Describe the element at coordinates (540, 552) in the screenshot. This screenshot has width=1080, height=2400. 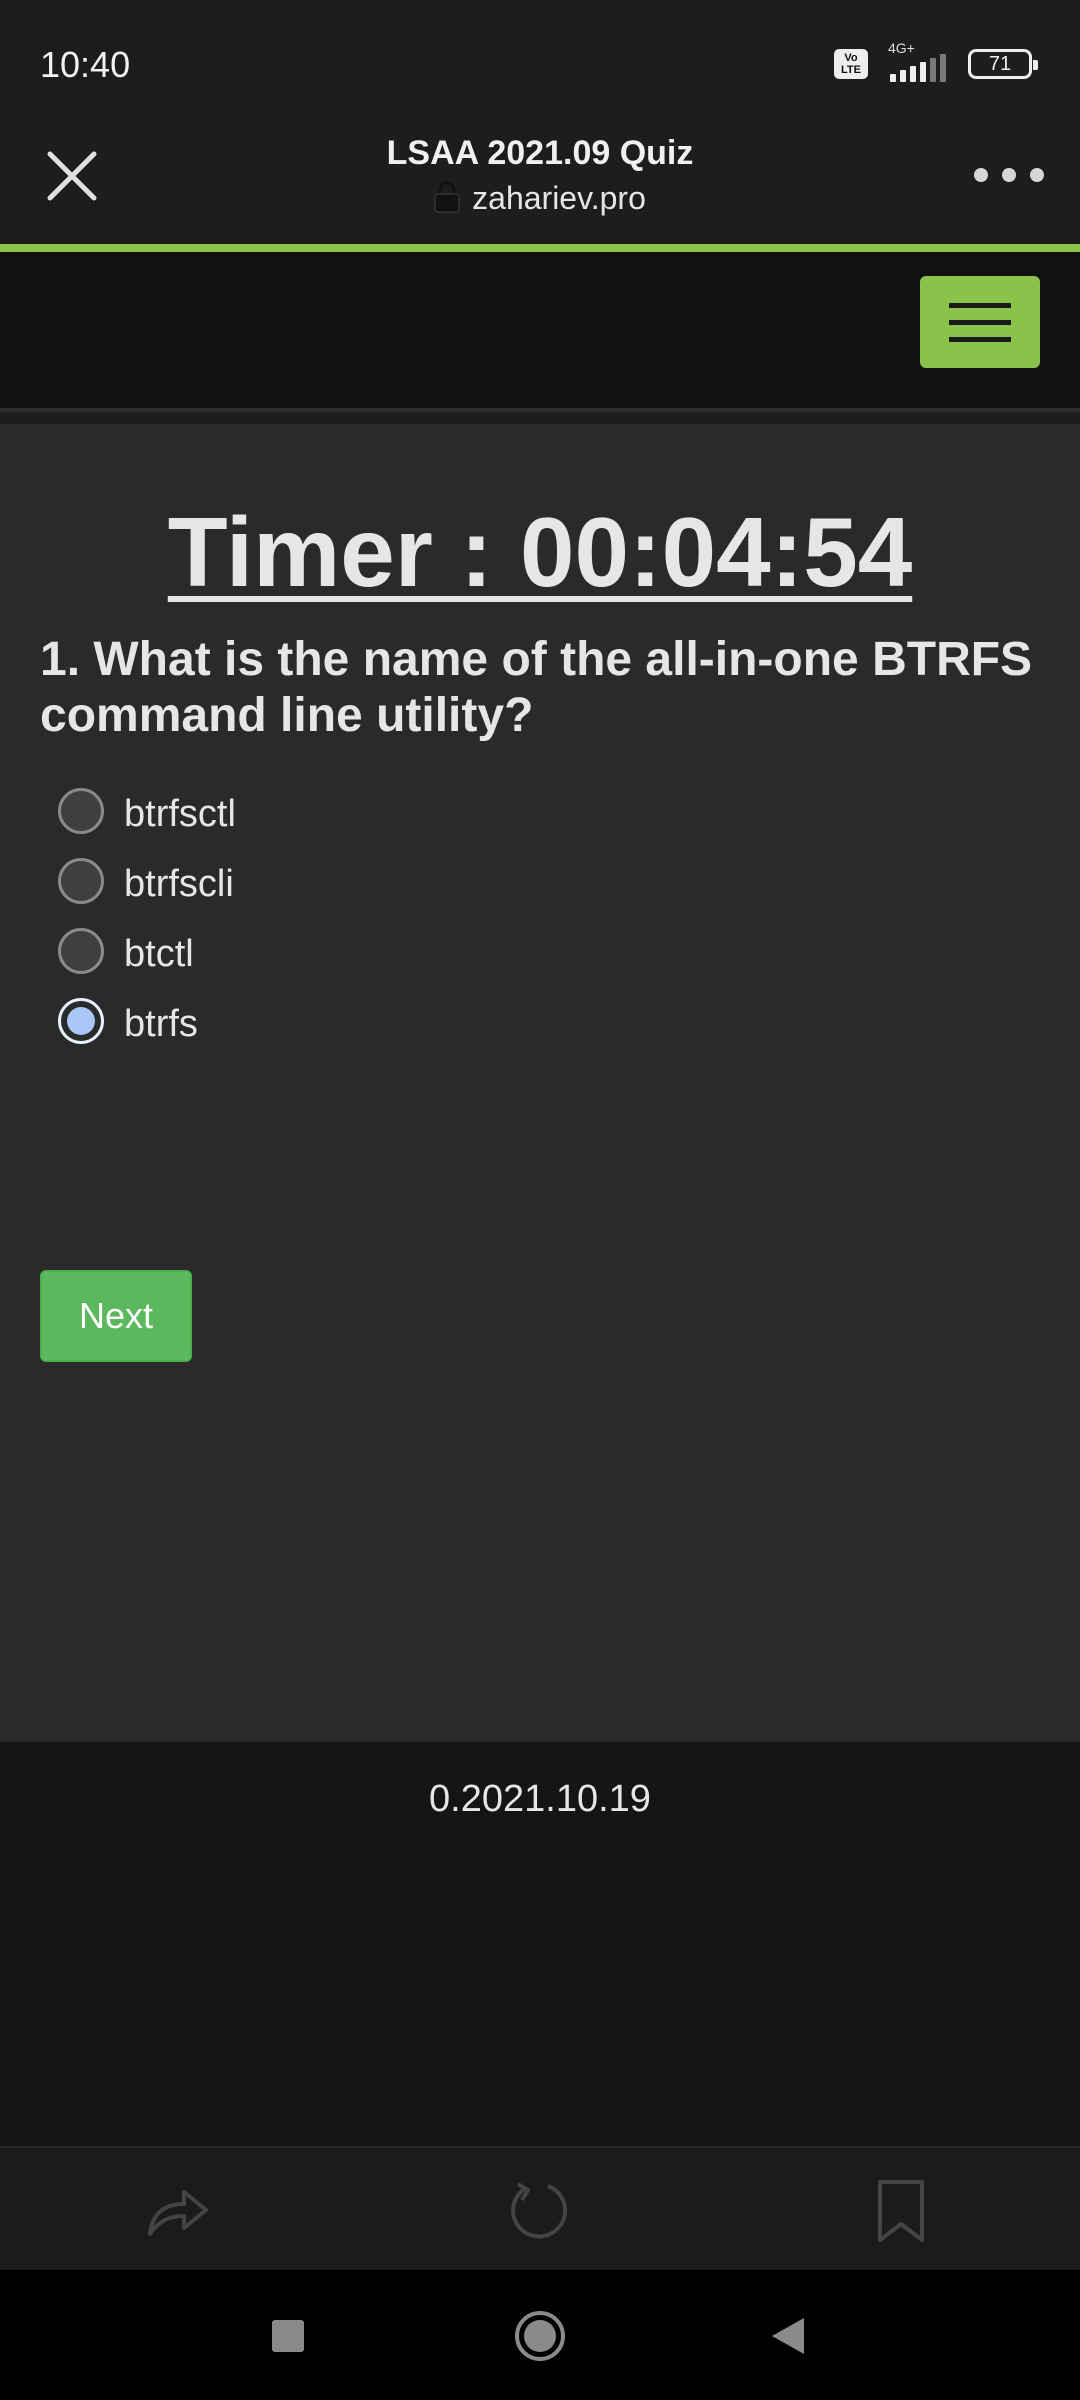
I see `quiz-timer: Timer : 00:04:54` at that location.